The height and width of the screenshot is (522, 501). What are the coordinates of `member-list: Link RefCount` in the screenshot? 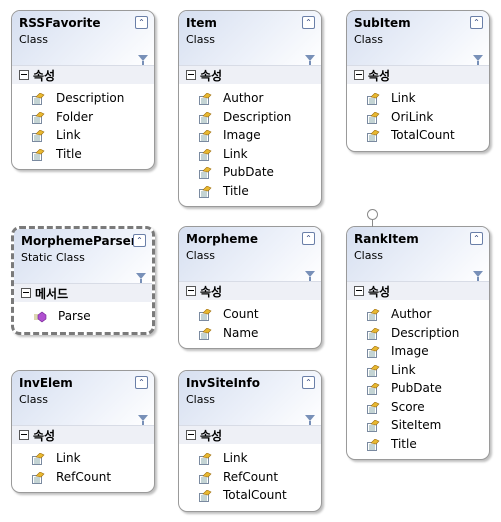 It's located at (83, 468).